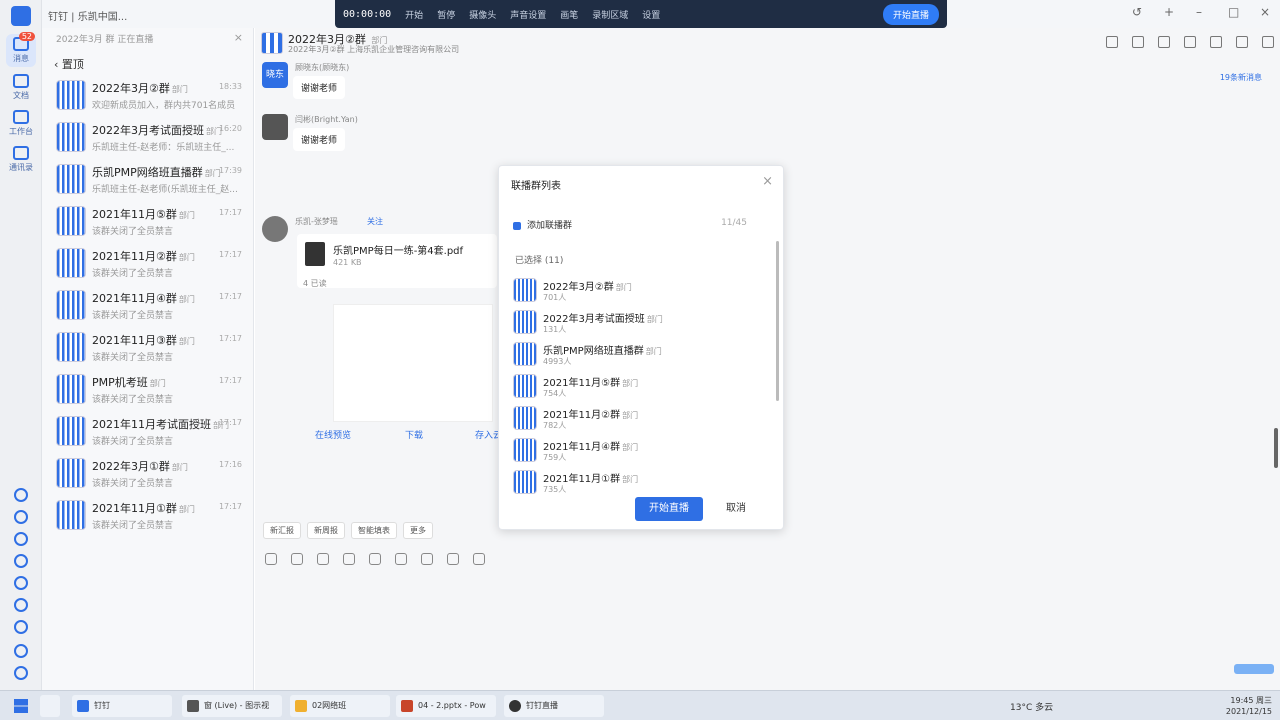 The height and width of the screenshot is (720, 1280). I want to click on back-button: ‹ 置顶, so click(69, 64).